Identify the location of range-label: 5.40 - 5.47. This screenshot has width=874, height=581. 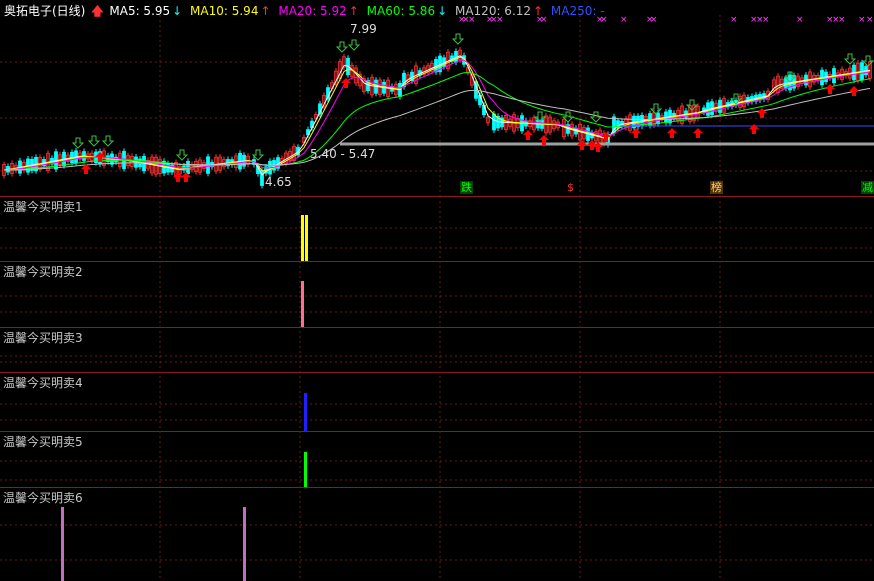
(343, 154).